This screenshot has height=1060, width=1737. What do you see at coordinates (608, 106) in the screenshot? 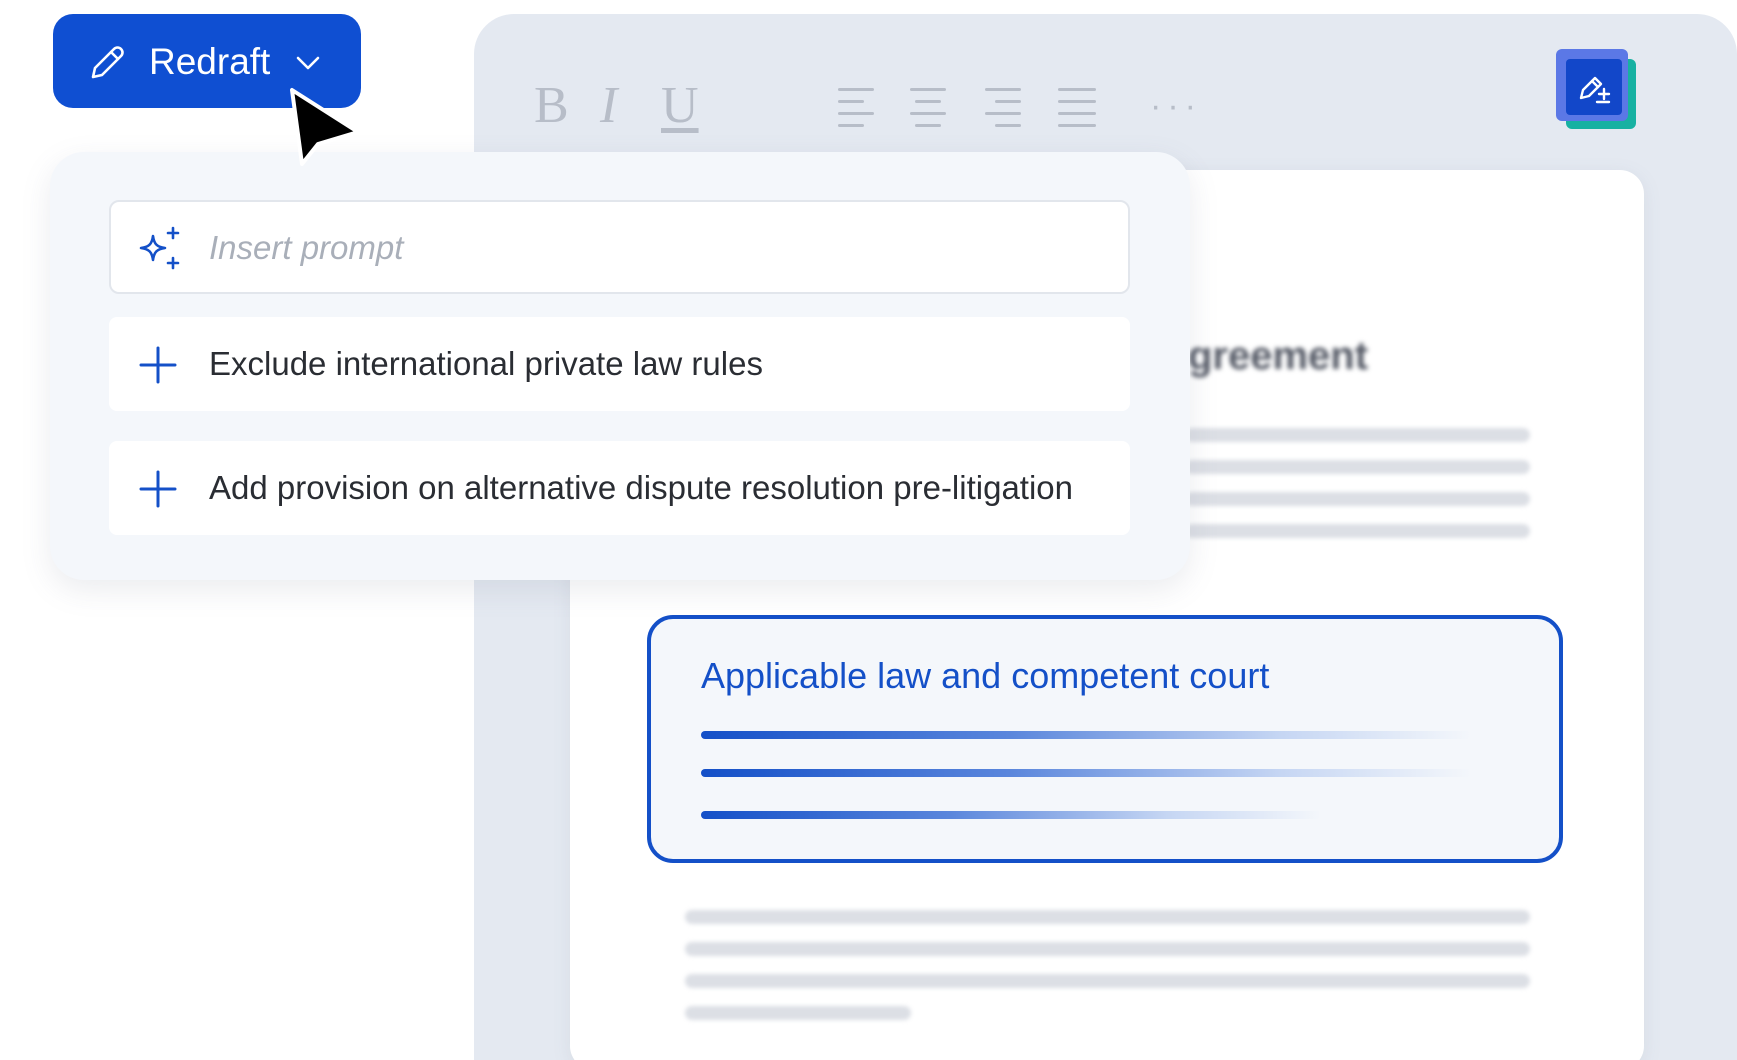
I see `italic-icon: I` at bounding box center [608, 106].